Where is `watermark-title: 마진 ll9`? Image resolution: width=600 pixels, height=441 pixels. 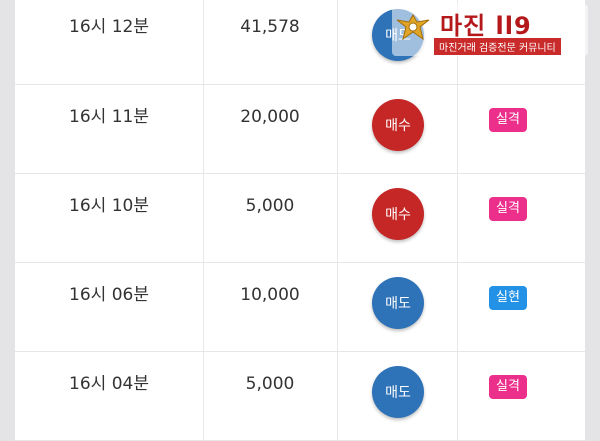 watermark-title: 마진 ll9 is located at coordinates (486, 26).